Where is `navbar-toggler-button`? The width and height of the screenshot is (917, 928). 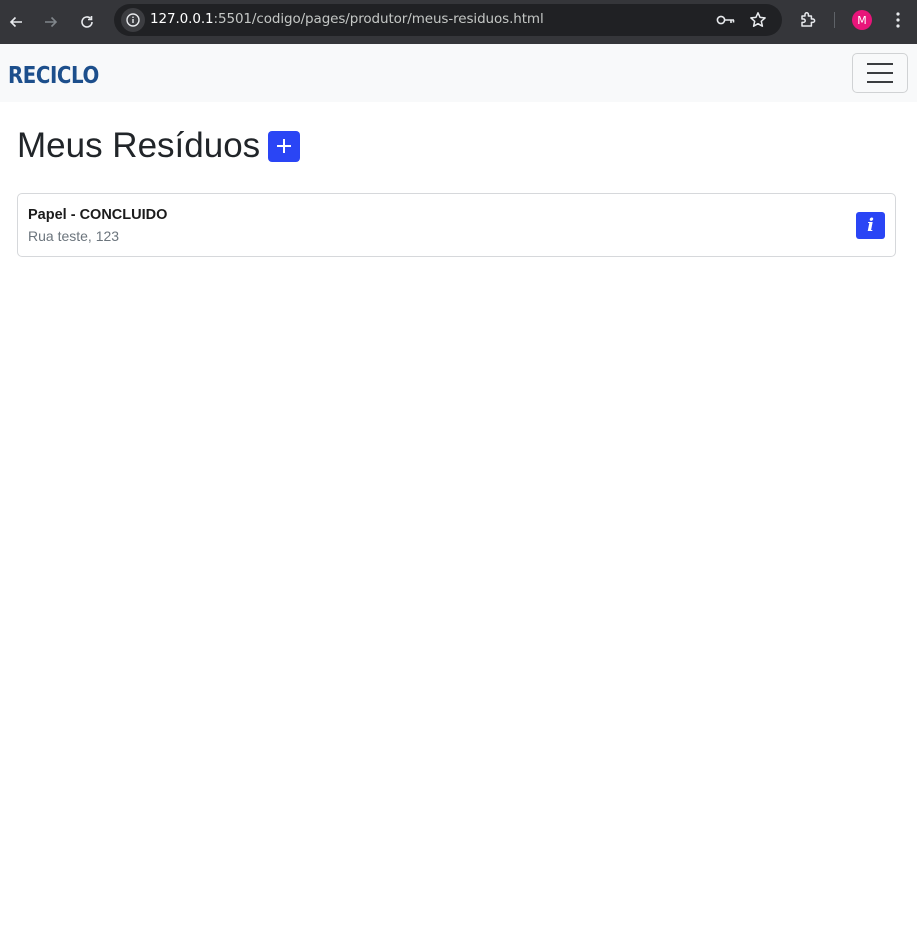
navbar-toggler-button is located at coordinates (880, 73).